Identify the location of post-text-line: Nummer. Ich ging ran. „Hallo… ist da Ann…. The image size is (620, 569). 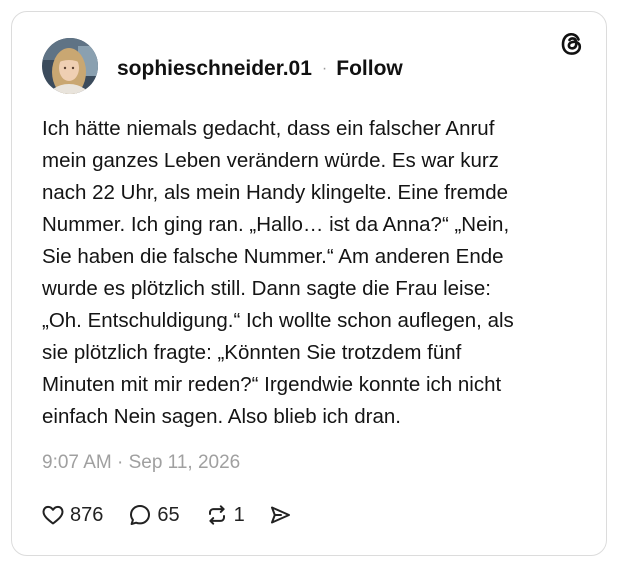
(276, 224).